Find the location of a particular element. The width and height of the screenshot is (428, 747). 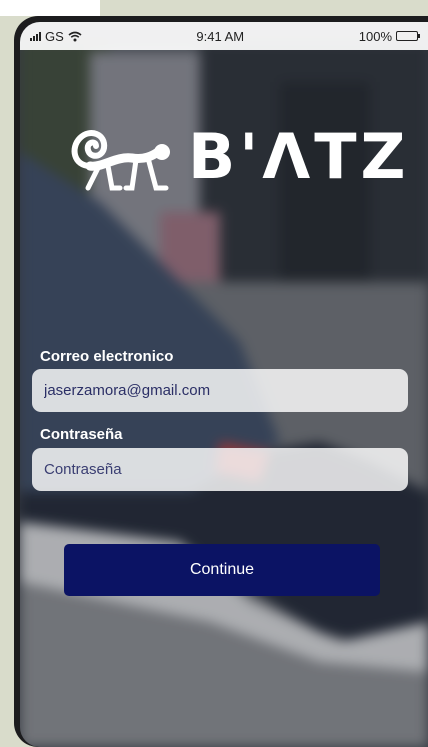

status-bar: GS 9:41 AM 100% is located at coordinates (224, 36).